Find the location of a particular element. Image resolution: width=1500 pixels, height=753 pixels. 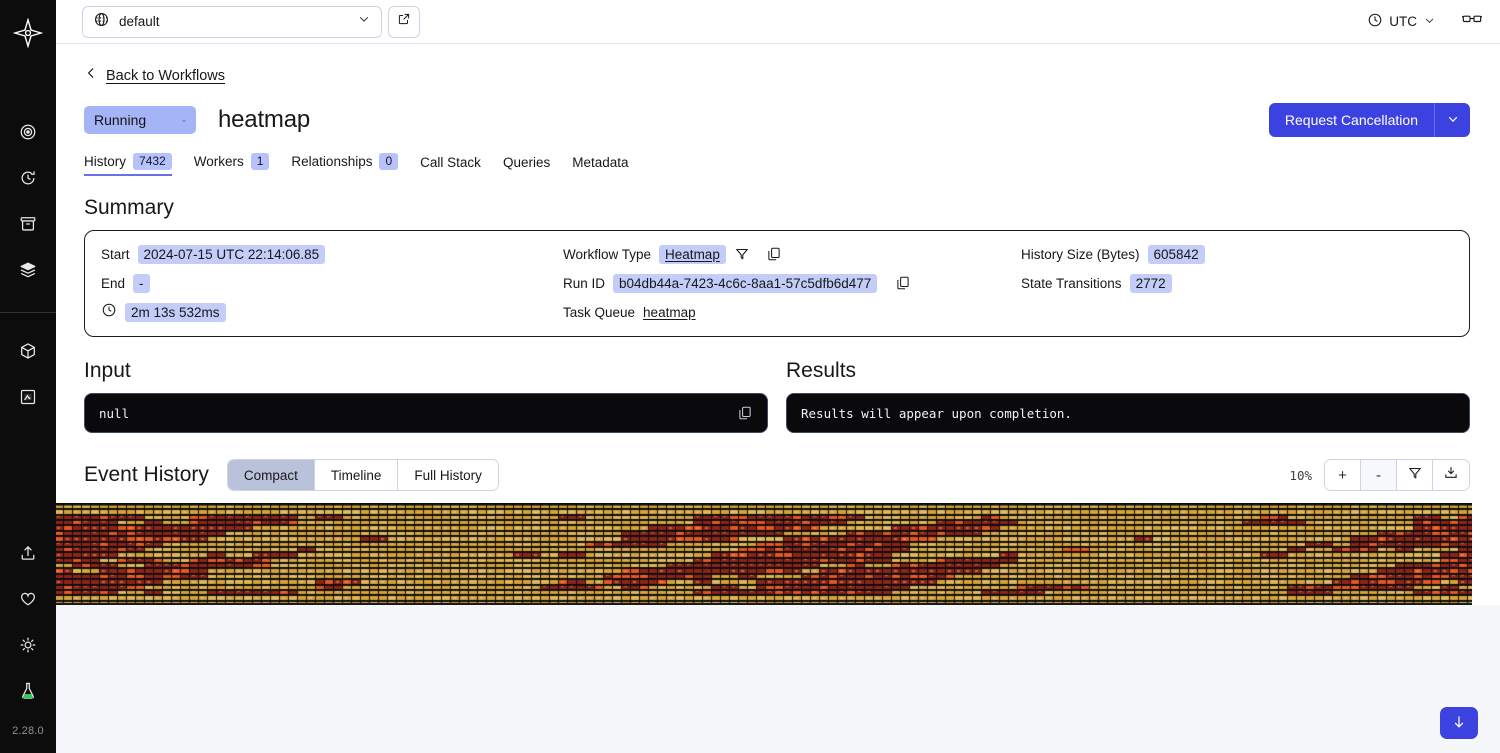

timezone-selector: UTC is located at coordinates (1401, 21).